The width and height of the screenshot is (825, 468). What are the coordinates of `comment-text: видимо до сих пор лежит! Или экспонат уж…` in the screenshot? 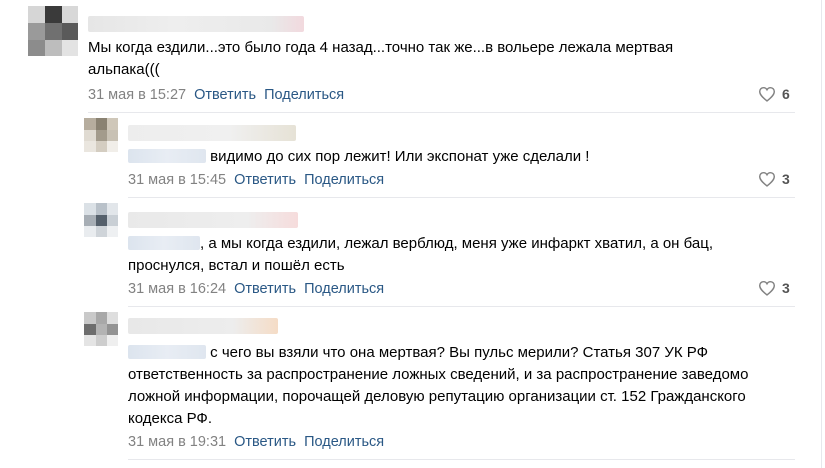 It's located at (400, 156).